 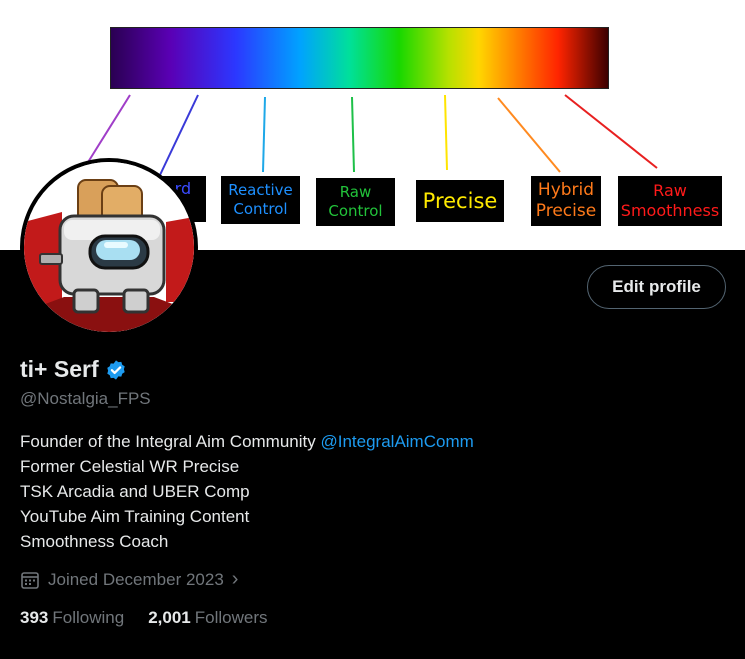 What do you see at coordinates (566, 189) in the screenshot?
I see `label-line1: Hybrid` at bounding box center [566, 189].